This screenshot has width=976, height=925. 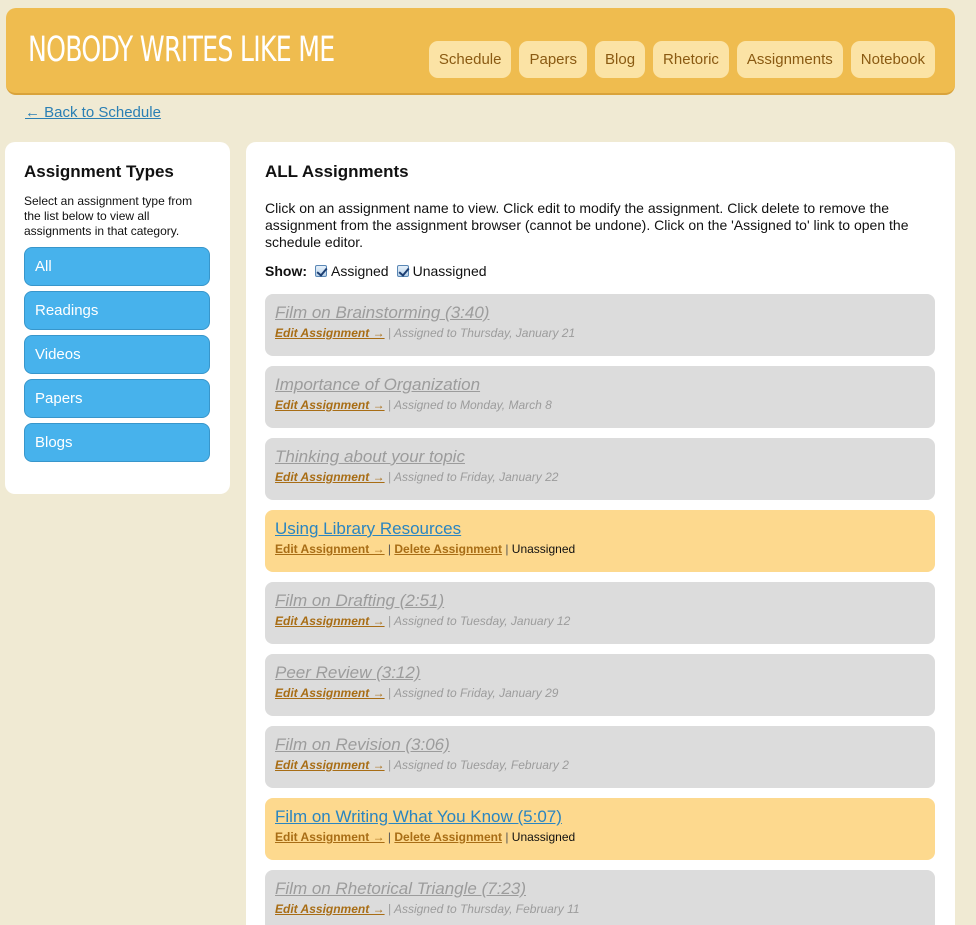 I want to click on assignment-name-link: Film on Writing What You Know (5:07), so click(x=418, y=817).